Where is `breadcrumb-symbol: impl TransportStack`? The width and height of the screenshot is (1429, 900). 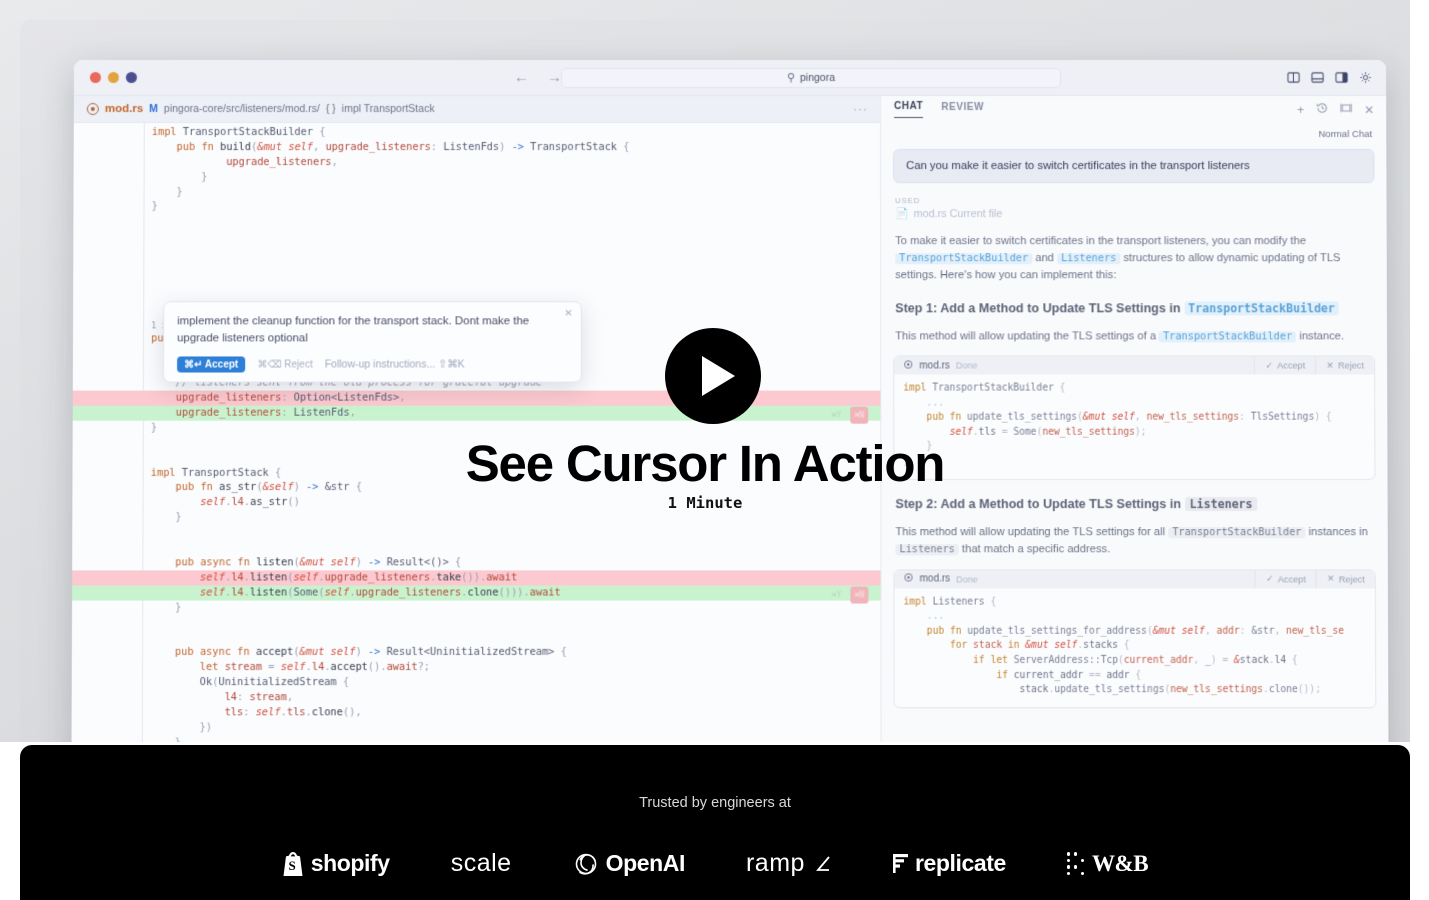 breadcrumb-symbol: impl TransportStack is located at coordinates (388, 109).